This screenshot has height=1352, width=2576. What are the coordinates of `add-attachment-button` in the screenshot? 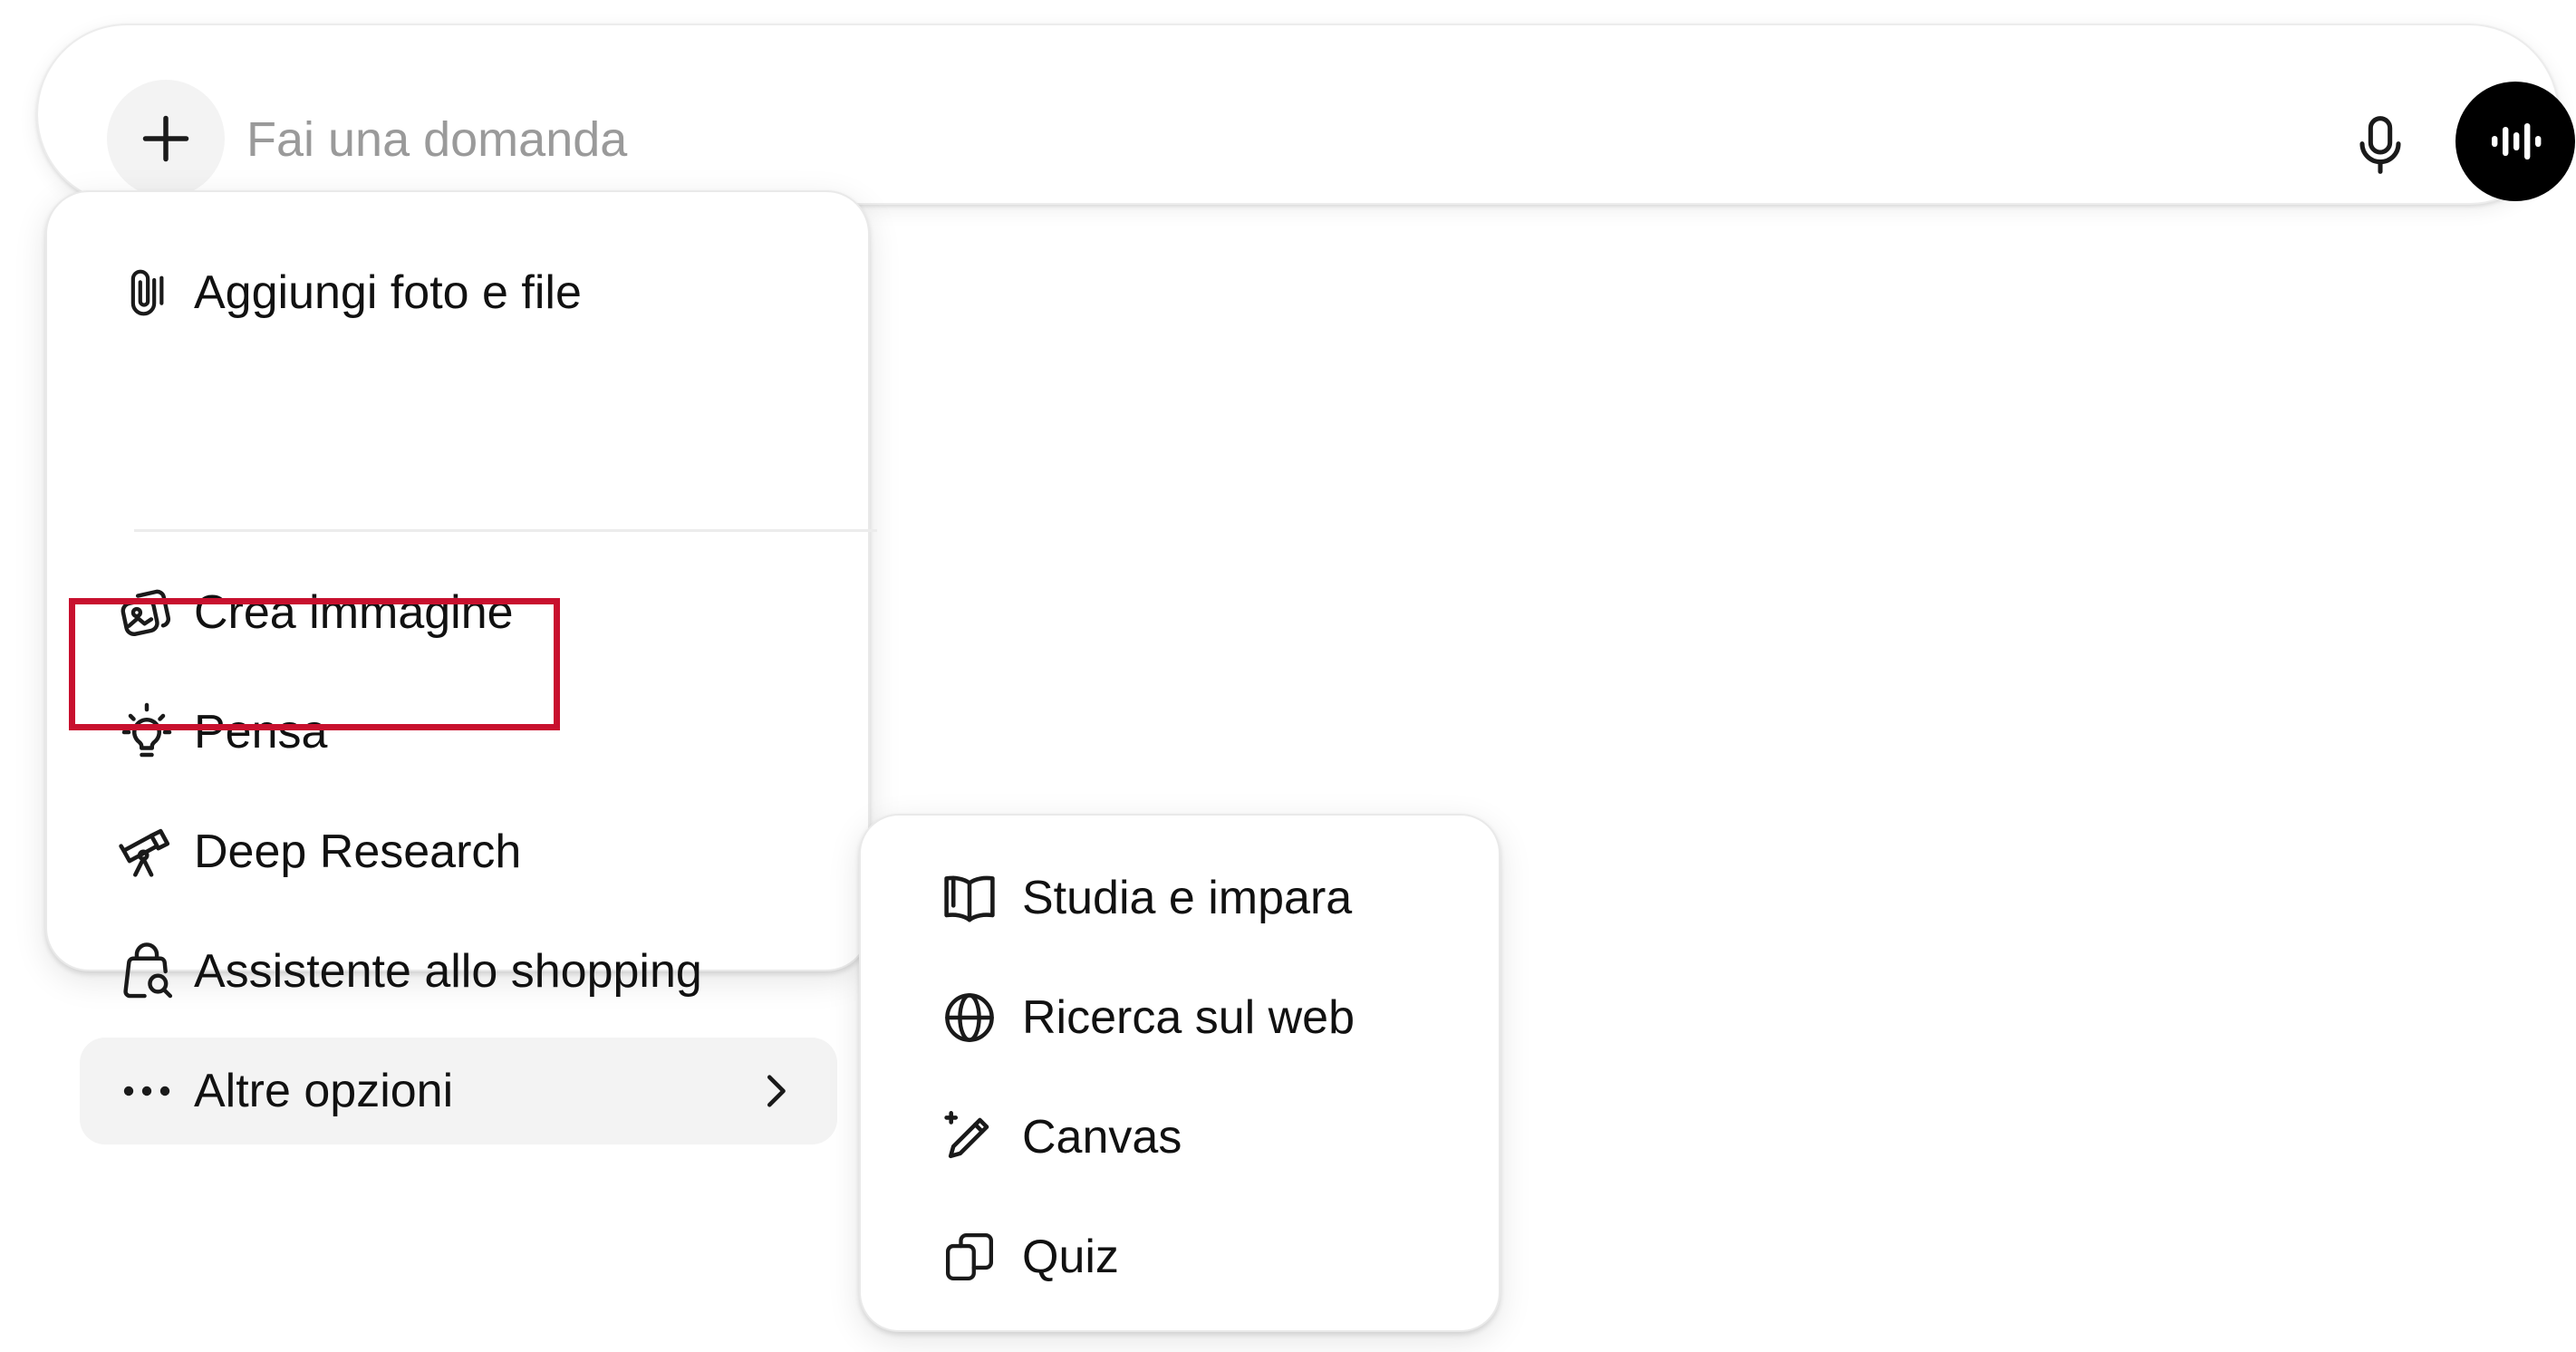 It's located at (166, 139).